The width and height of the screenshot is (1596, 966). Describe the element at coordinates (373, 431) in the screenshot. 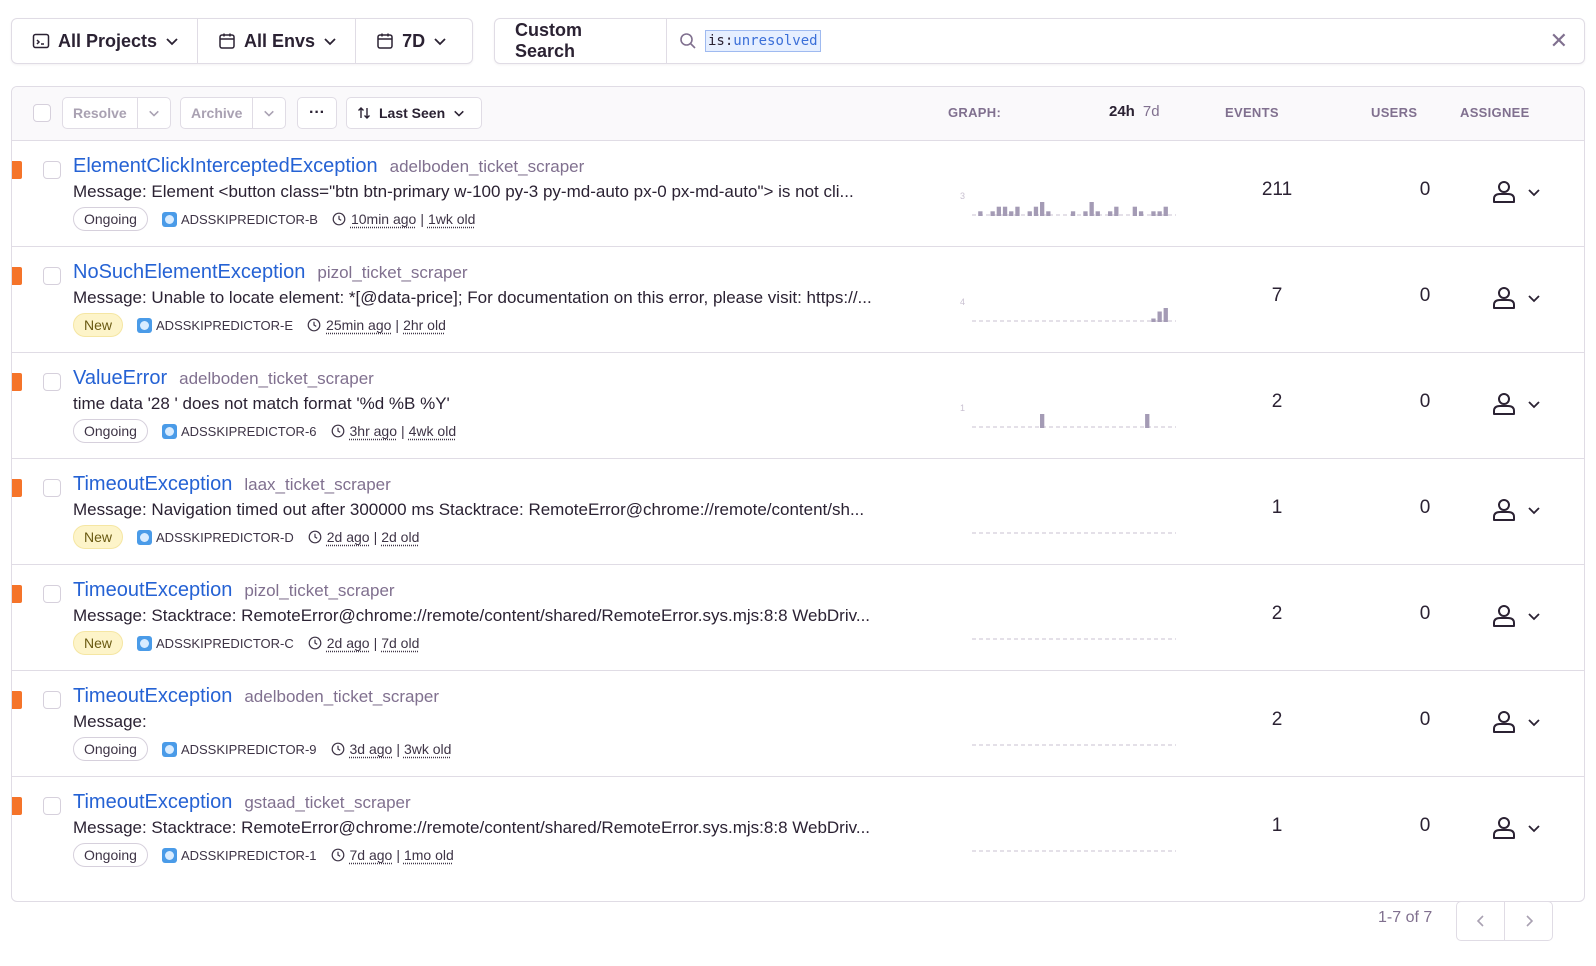

I see `last-seen: 3hr ago` at that location.